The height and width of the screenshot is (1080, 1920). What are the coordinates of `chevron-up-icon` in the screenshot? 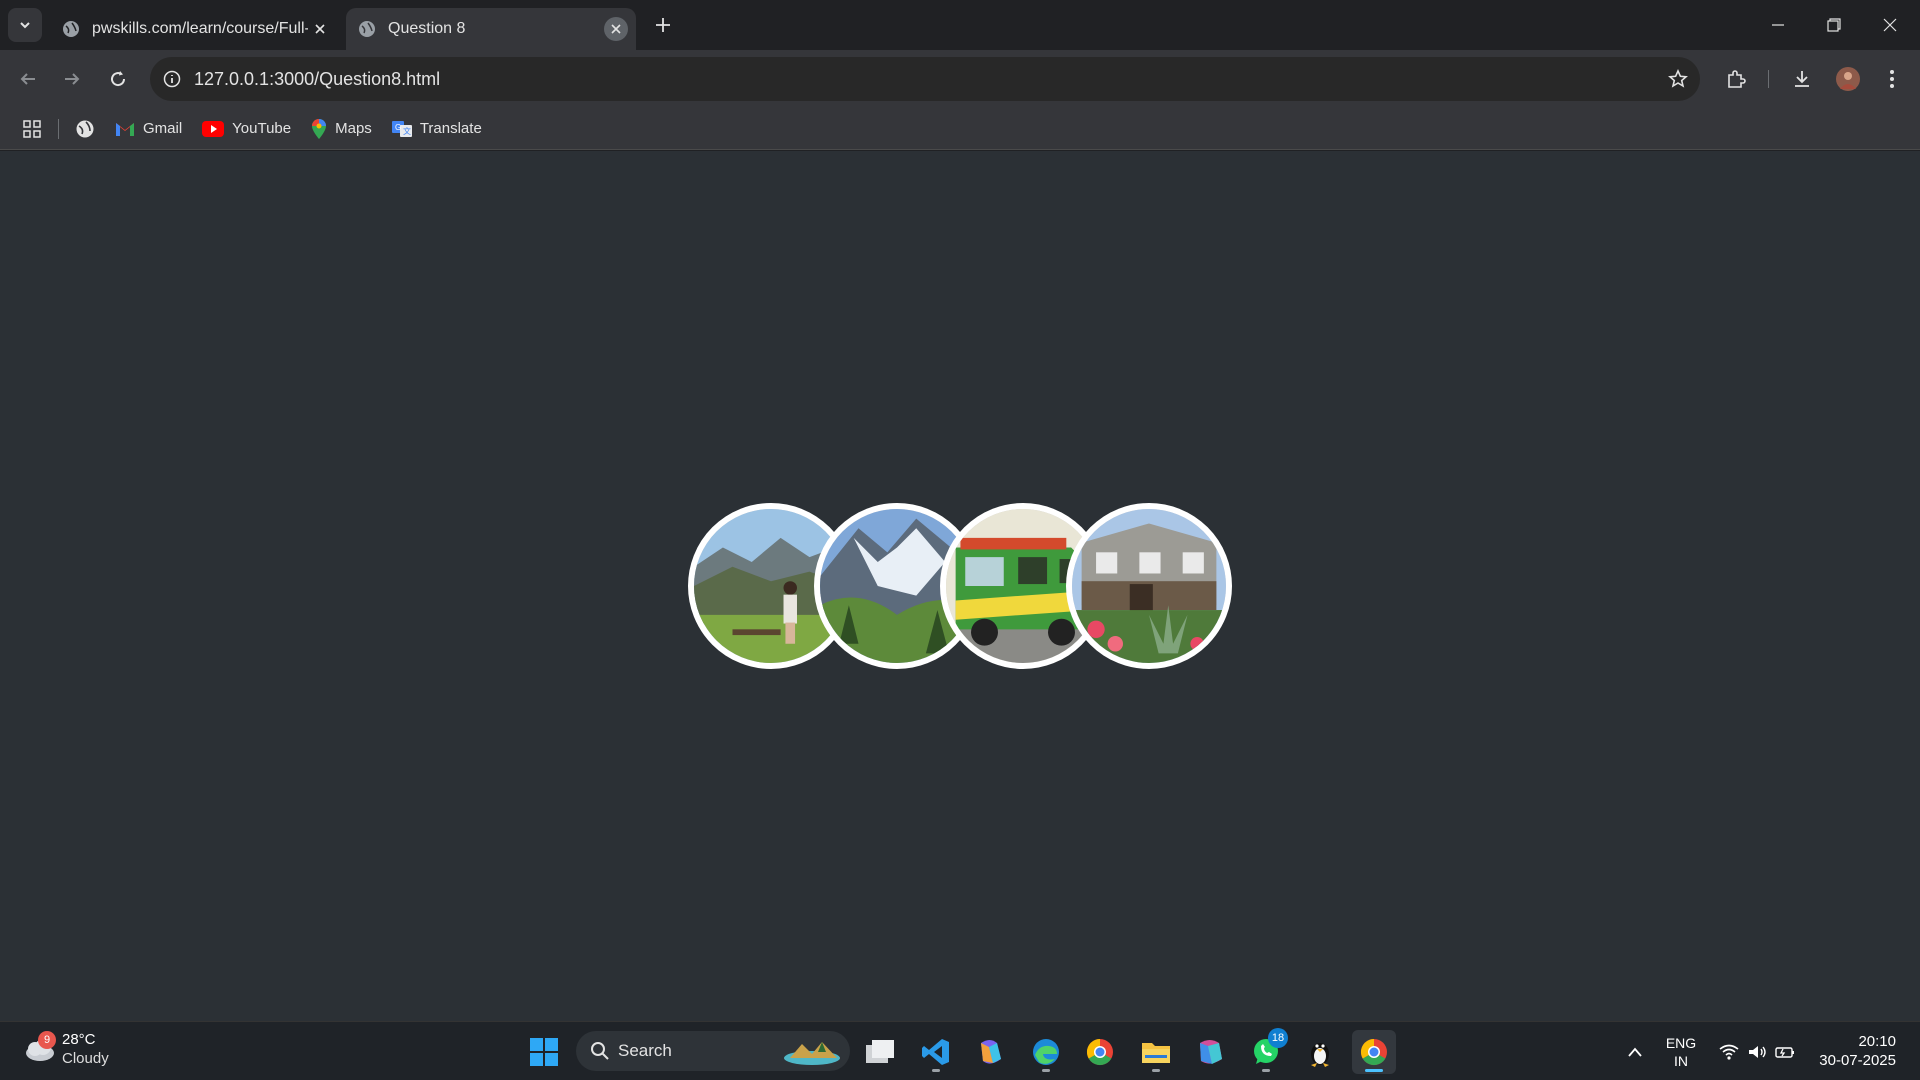 It's located at (1635, 1052).